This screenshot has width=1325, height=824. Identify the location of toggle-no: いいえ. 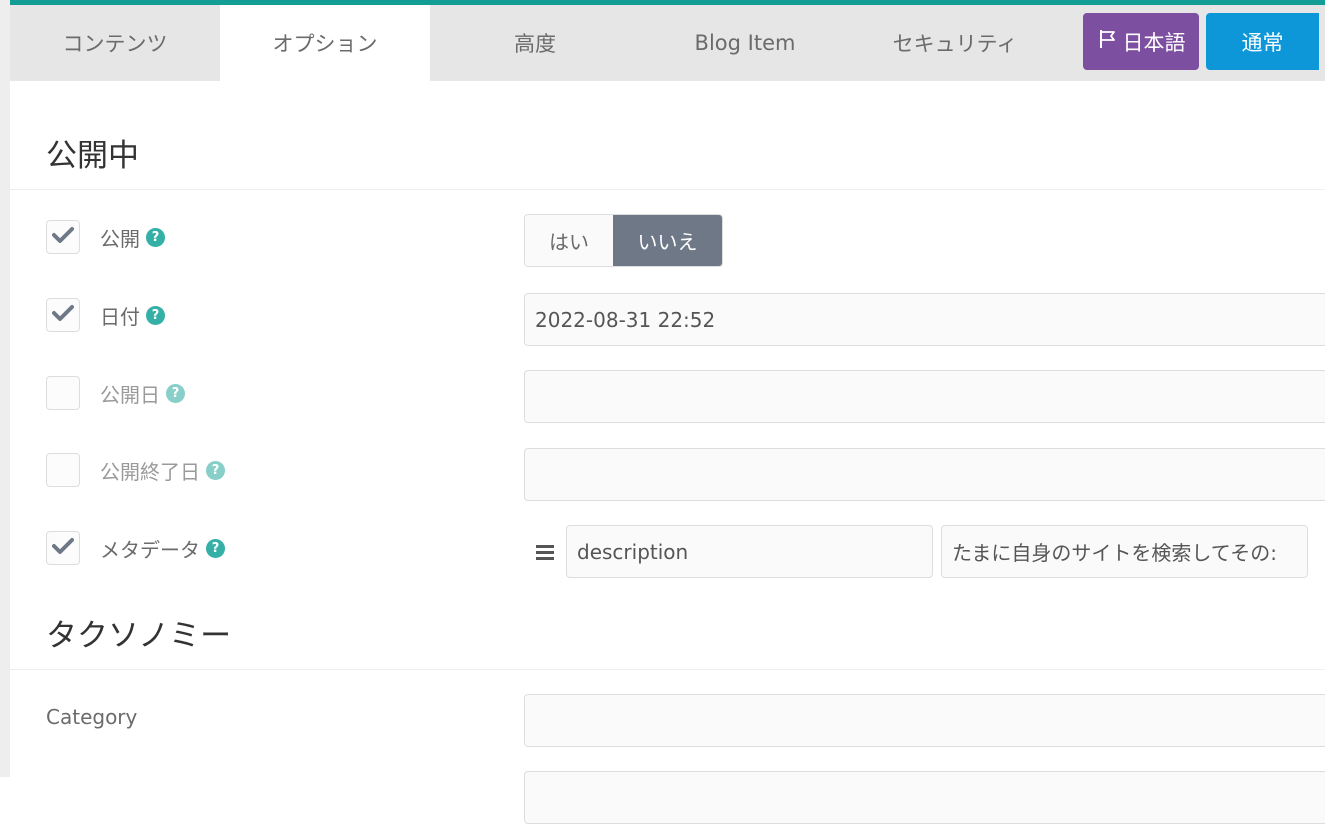
(667, 240).